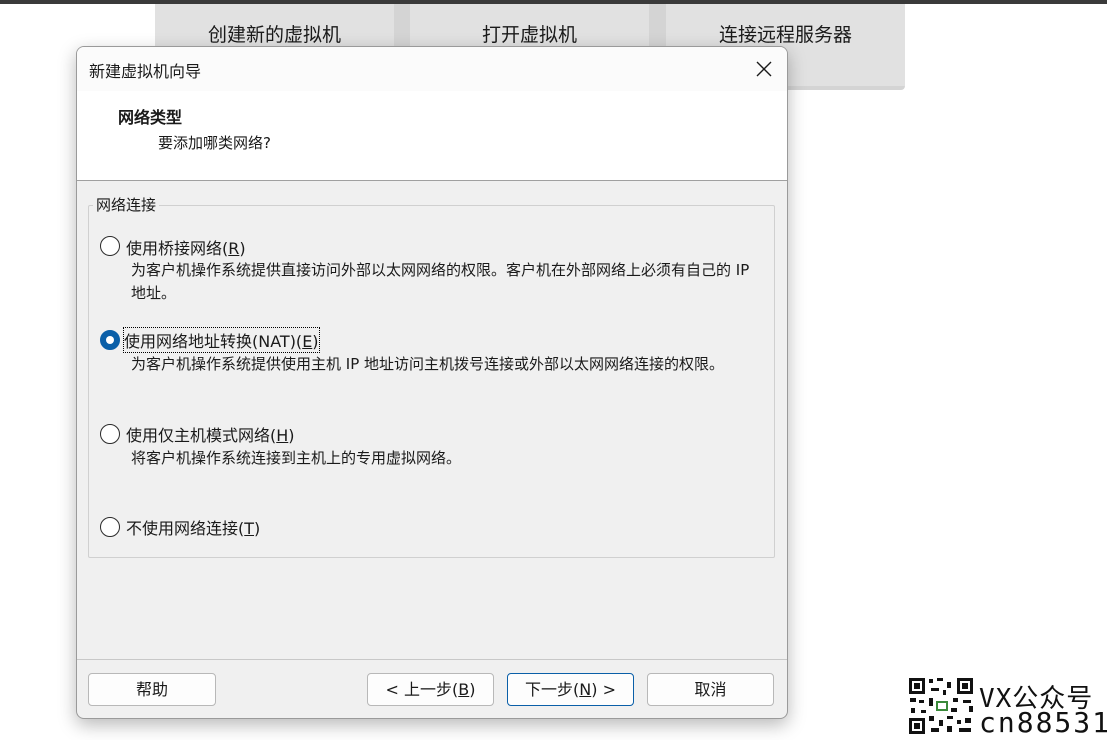  Describe the element at coordinates (296, 458) in the screenshot. I see `host-only-network-description: 将客户机操作系统连接到主机上的专用虚拟网络。` at that location.